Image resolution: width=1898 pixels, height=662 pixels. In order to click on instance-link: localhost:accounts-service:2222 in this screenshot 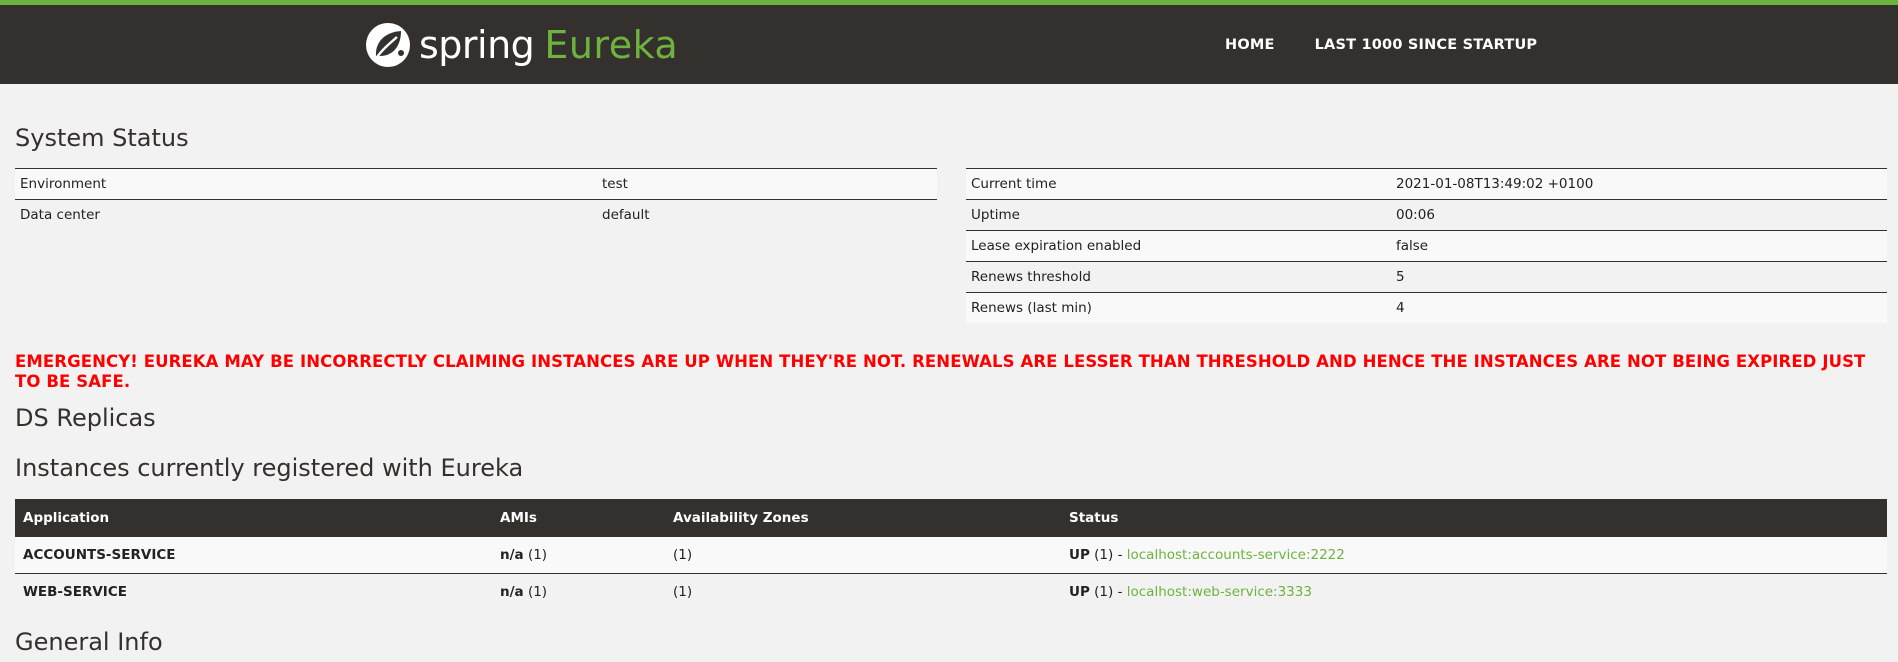, I will do `click(1236, 555)`.